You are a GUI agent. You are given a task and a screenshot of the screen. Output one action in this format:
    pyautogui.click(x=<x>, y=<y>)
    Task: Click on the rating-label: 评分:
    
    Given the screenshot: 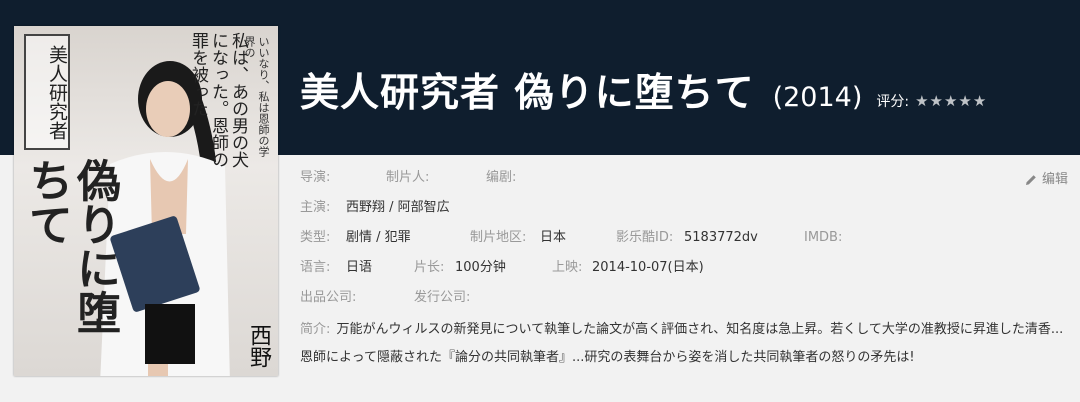 What is the action you would take?
    pyautogui.click(x=893, y=102)
    